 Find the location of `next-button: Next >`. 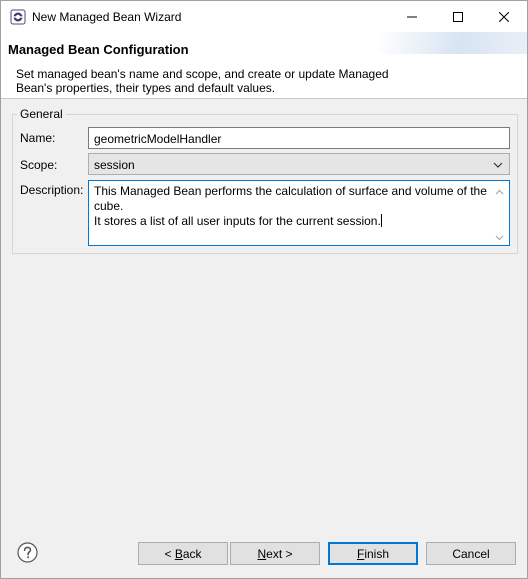

next-button: Next > is located at coordinates (275, 553).